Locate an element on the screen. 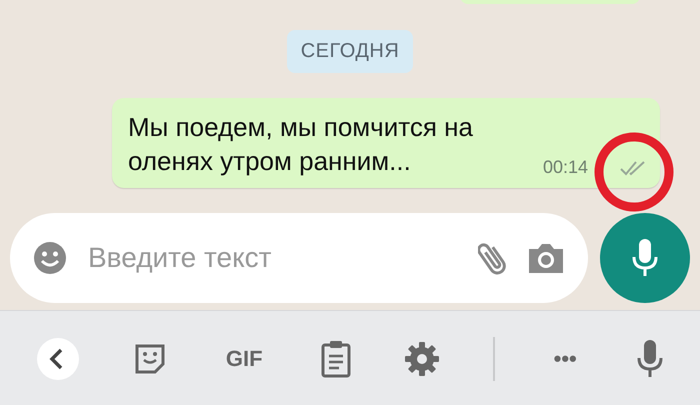 The width and height of the screenshot is (700, 405). message-time: 00:14 is located at coordinates (565, 167).